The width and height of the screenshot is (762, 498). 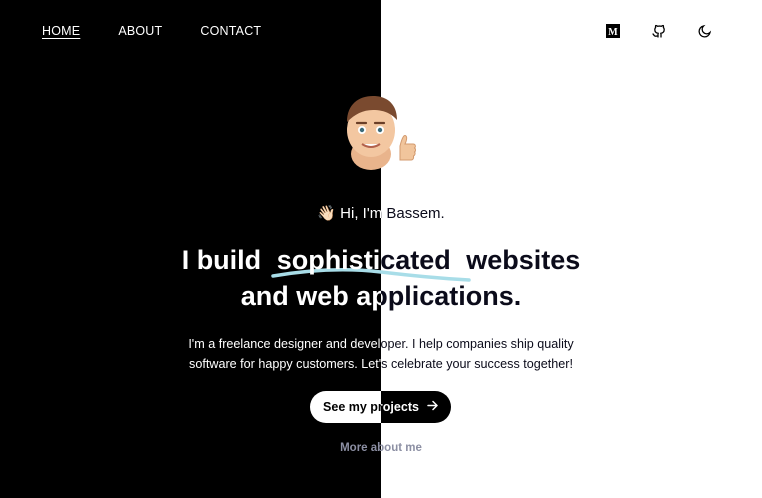 I want to click on nav-about: ABOUT, so click(x=140, y=31).